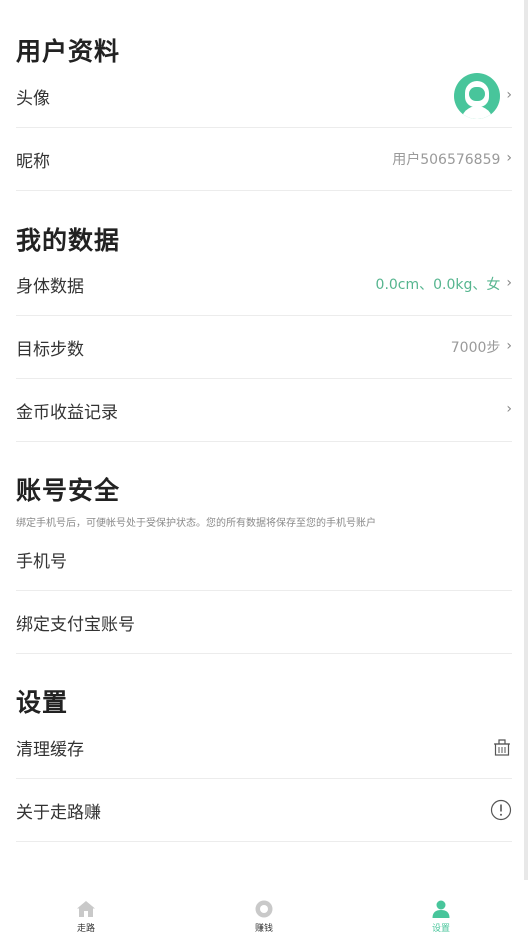 The image size is (528, 950). What do you see at coordinates (75, 624) in the screenshot?
I see `bind-alipay-label: 绑定支付宝账号` at bounding box center [75, 624].